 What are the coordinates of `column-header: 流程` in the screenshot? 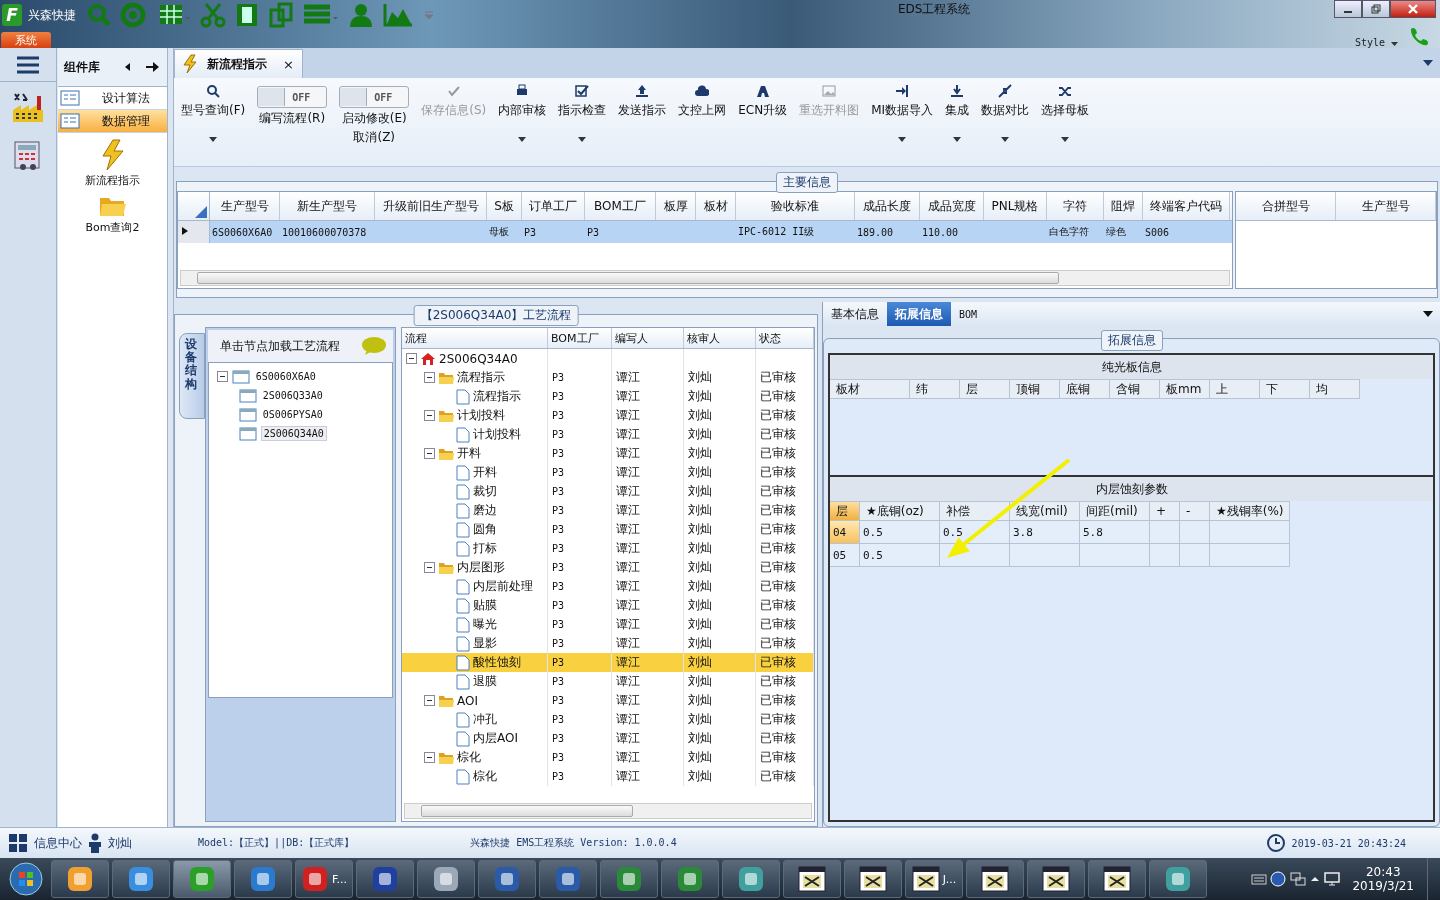 It's located at (475, 338).